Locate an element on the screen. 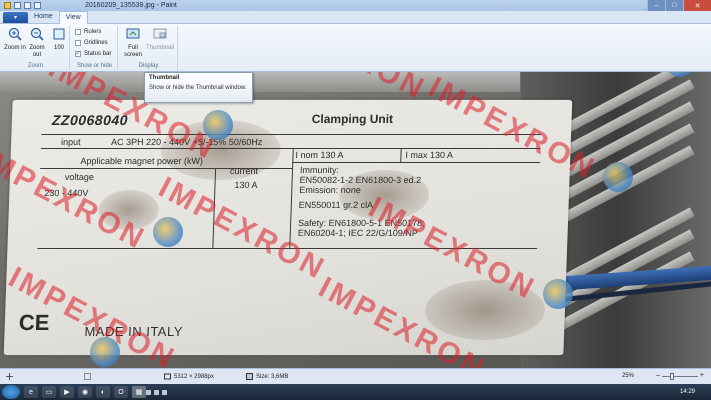  file-size: Size: 3,6MB is located at coordinates (267, 376).